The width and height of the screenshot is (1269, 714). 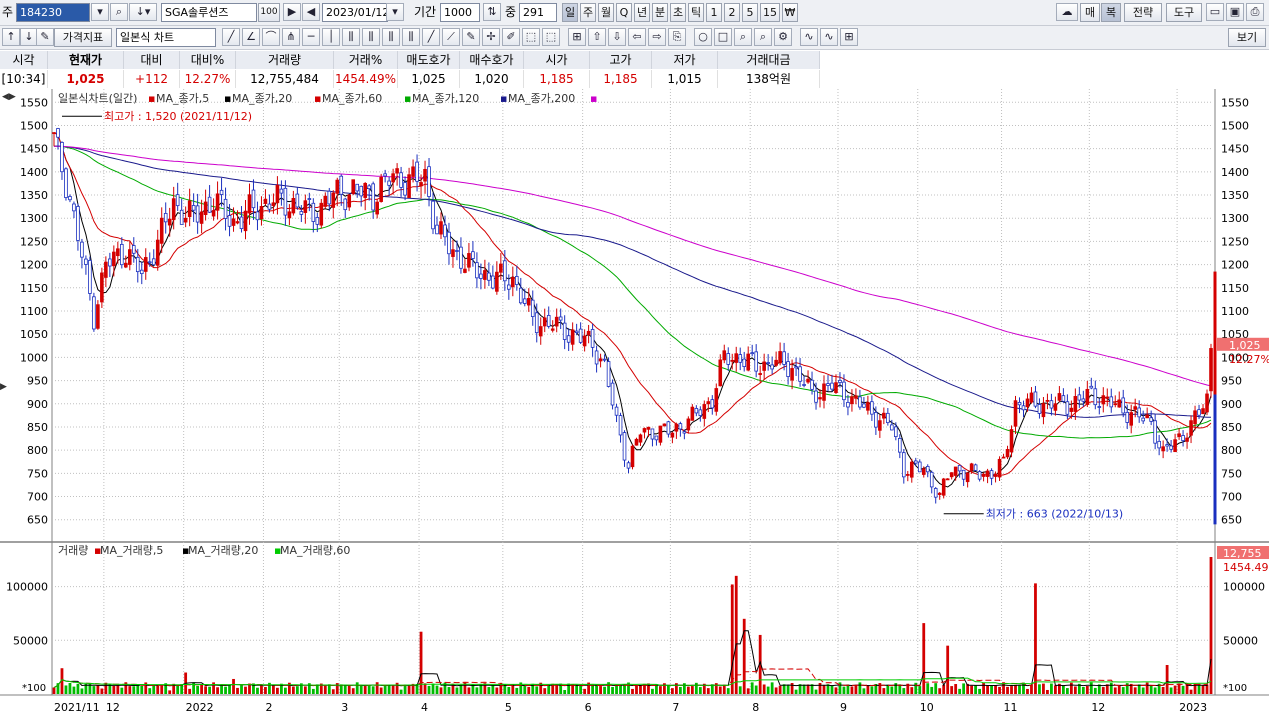 What do you see at coordinates (769, 79) in the screenshot?
I see `quote-value-11: 138억원` at bounding box center [769, 79].